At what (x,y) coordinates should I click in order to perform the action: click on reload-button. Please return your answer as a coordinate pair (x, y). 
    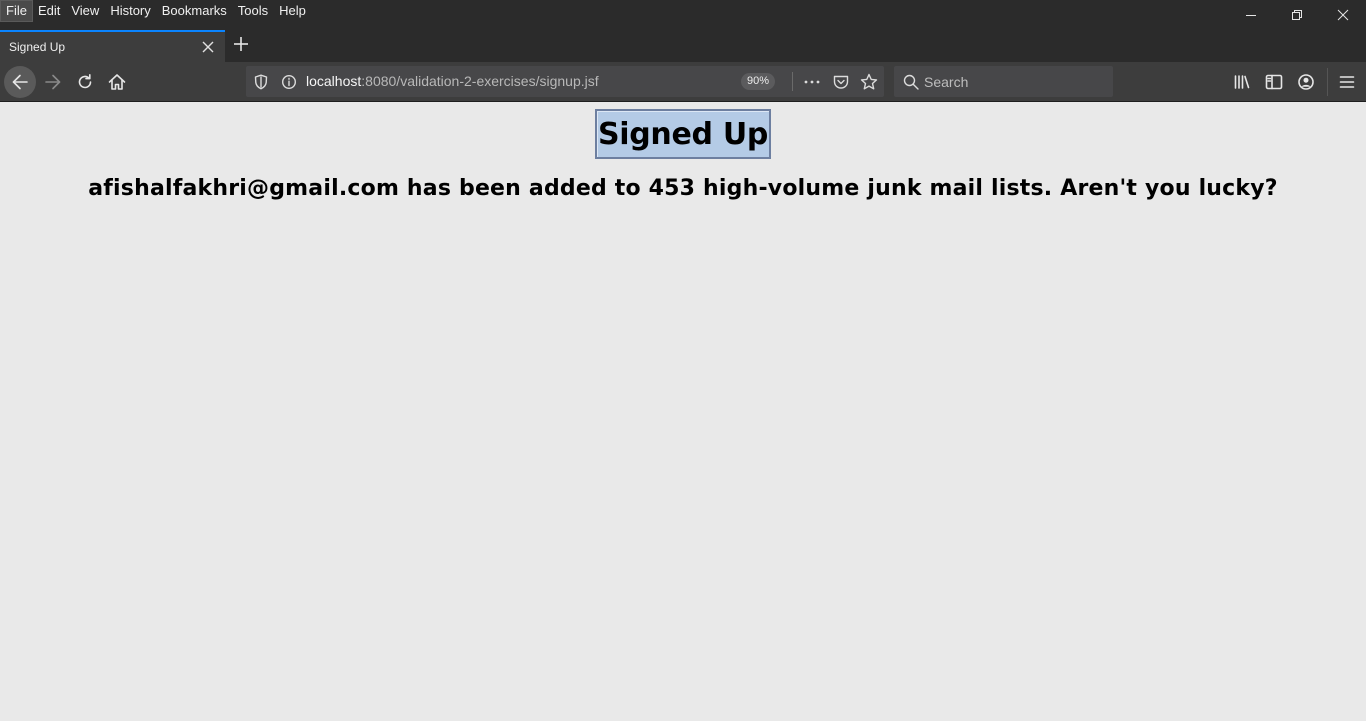
    Looking at the image, I should click on (85, 82).